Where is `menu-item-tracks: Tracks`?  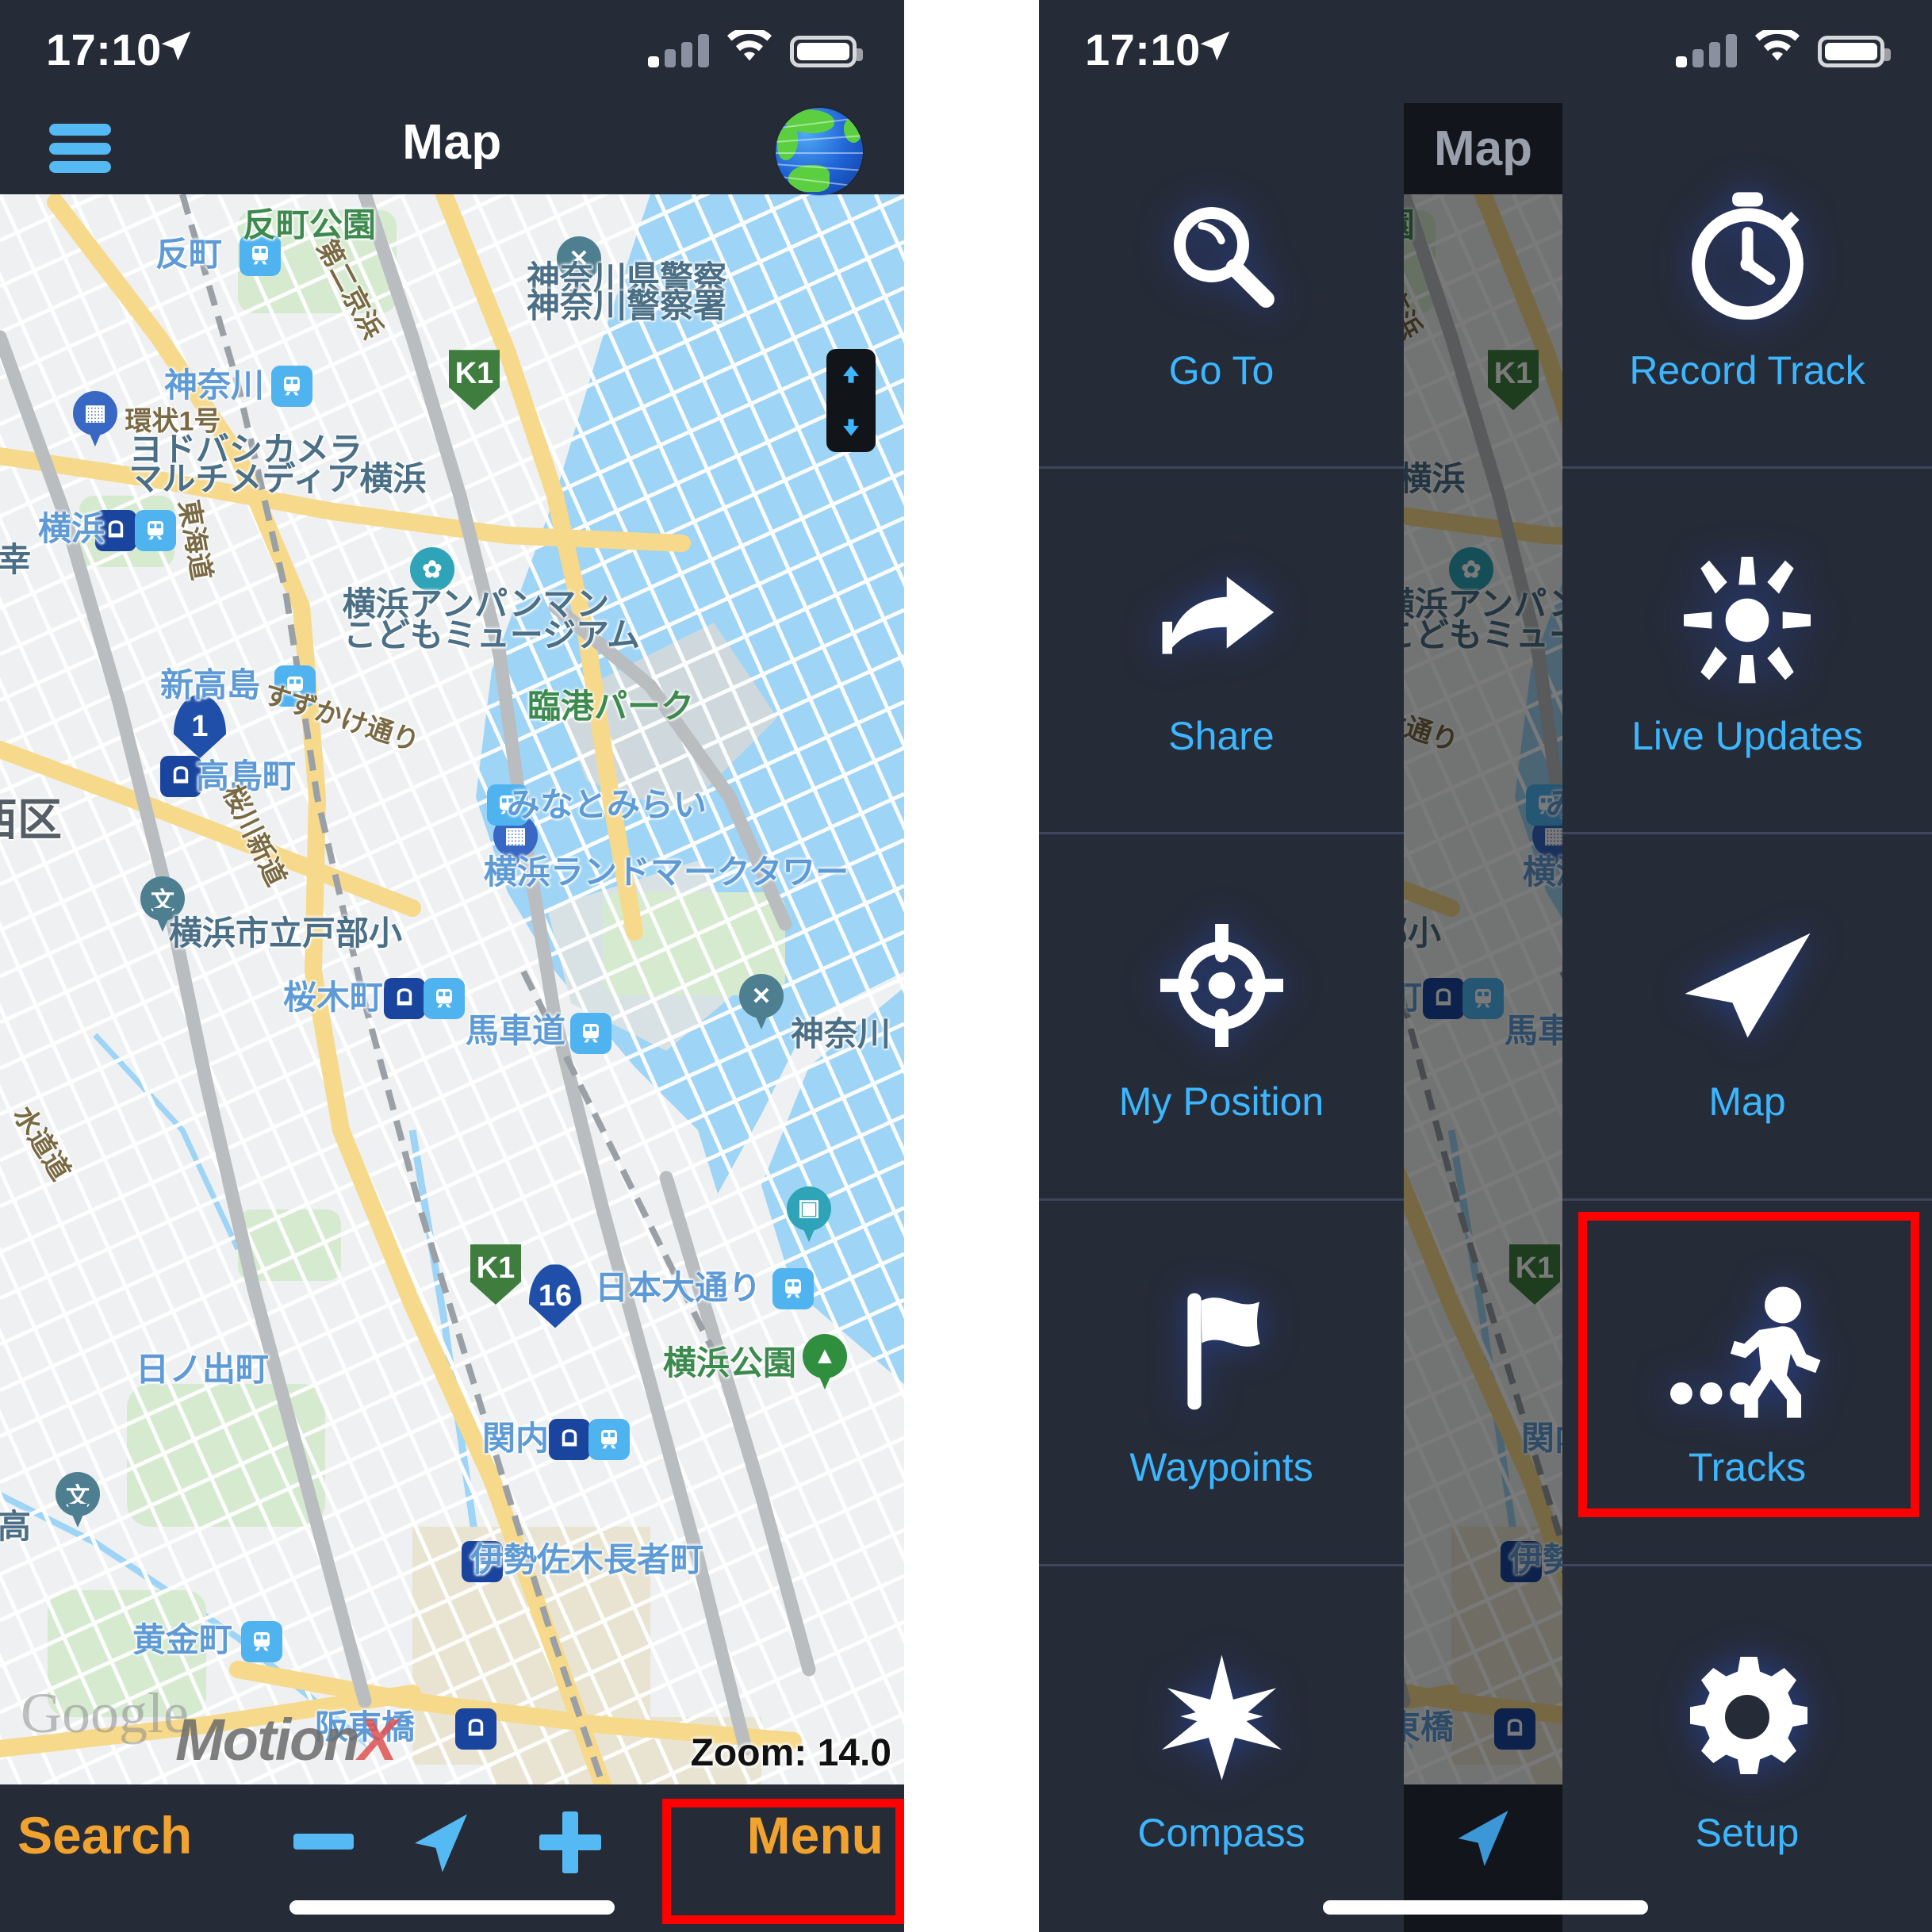
menu-item-tracks: Tracks is located at coordinates (1747, 1384).